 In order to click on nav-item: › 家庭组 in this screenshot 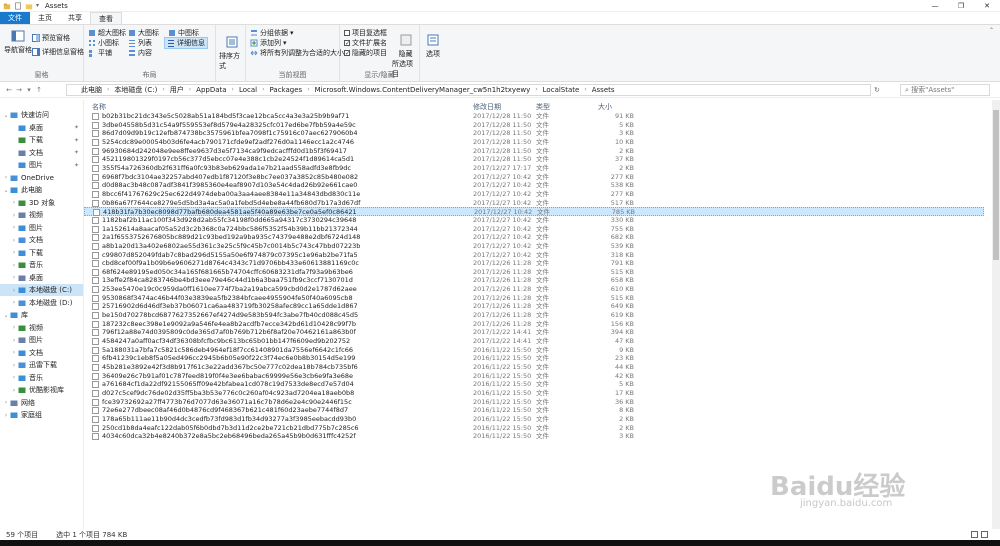, I will do `click(41, 415)`.